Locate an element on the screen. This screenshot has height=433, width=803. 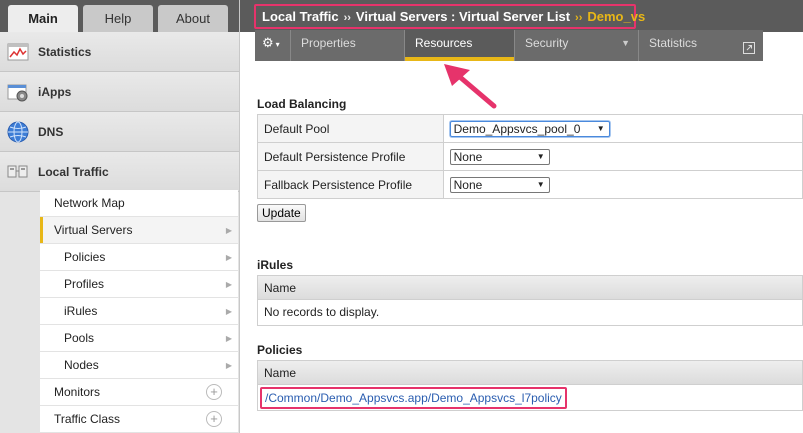
default-pool-label: Default Pool is located at coordinates (350, 128).